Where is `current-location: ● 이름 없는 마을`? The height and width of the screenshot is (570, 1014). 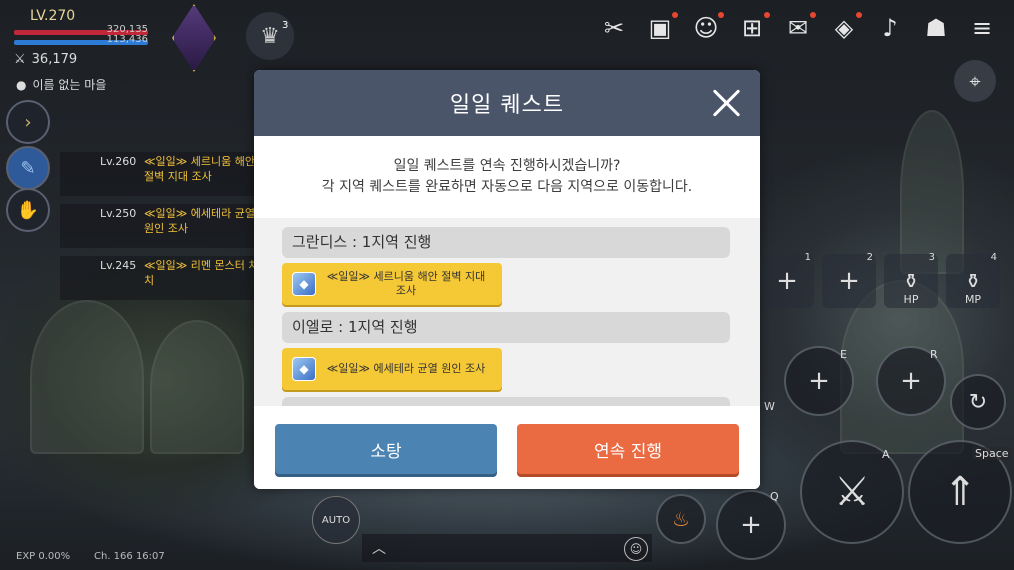 current-location: ● 이름 없는 마을 is located at coordinates (61, 84).